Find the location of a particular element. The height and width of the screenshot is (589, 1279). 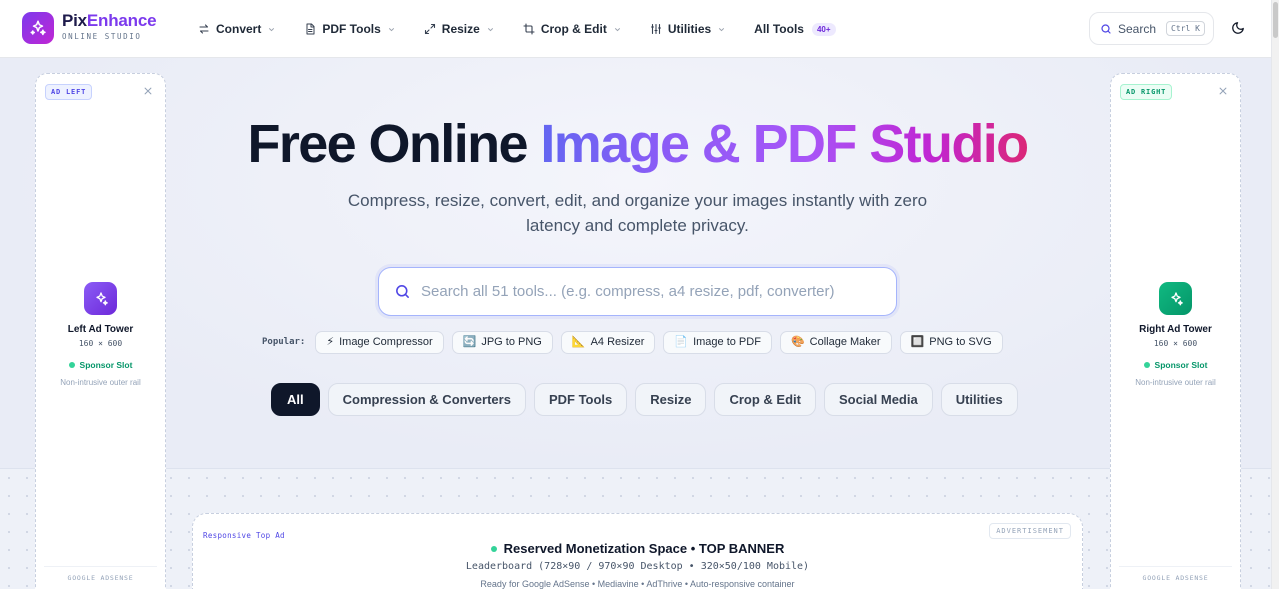

chip-label: PNG to SVG is located at coordinates (960, 342).